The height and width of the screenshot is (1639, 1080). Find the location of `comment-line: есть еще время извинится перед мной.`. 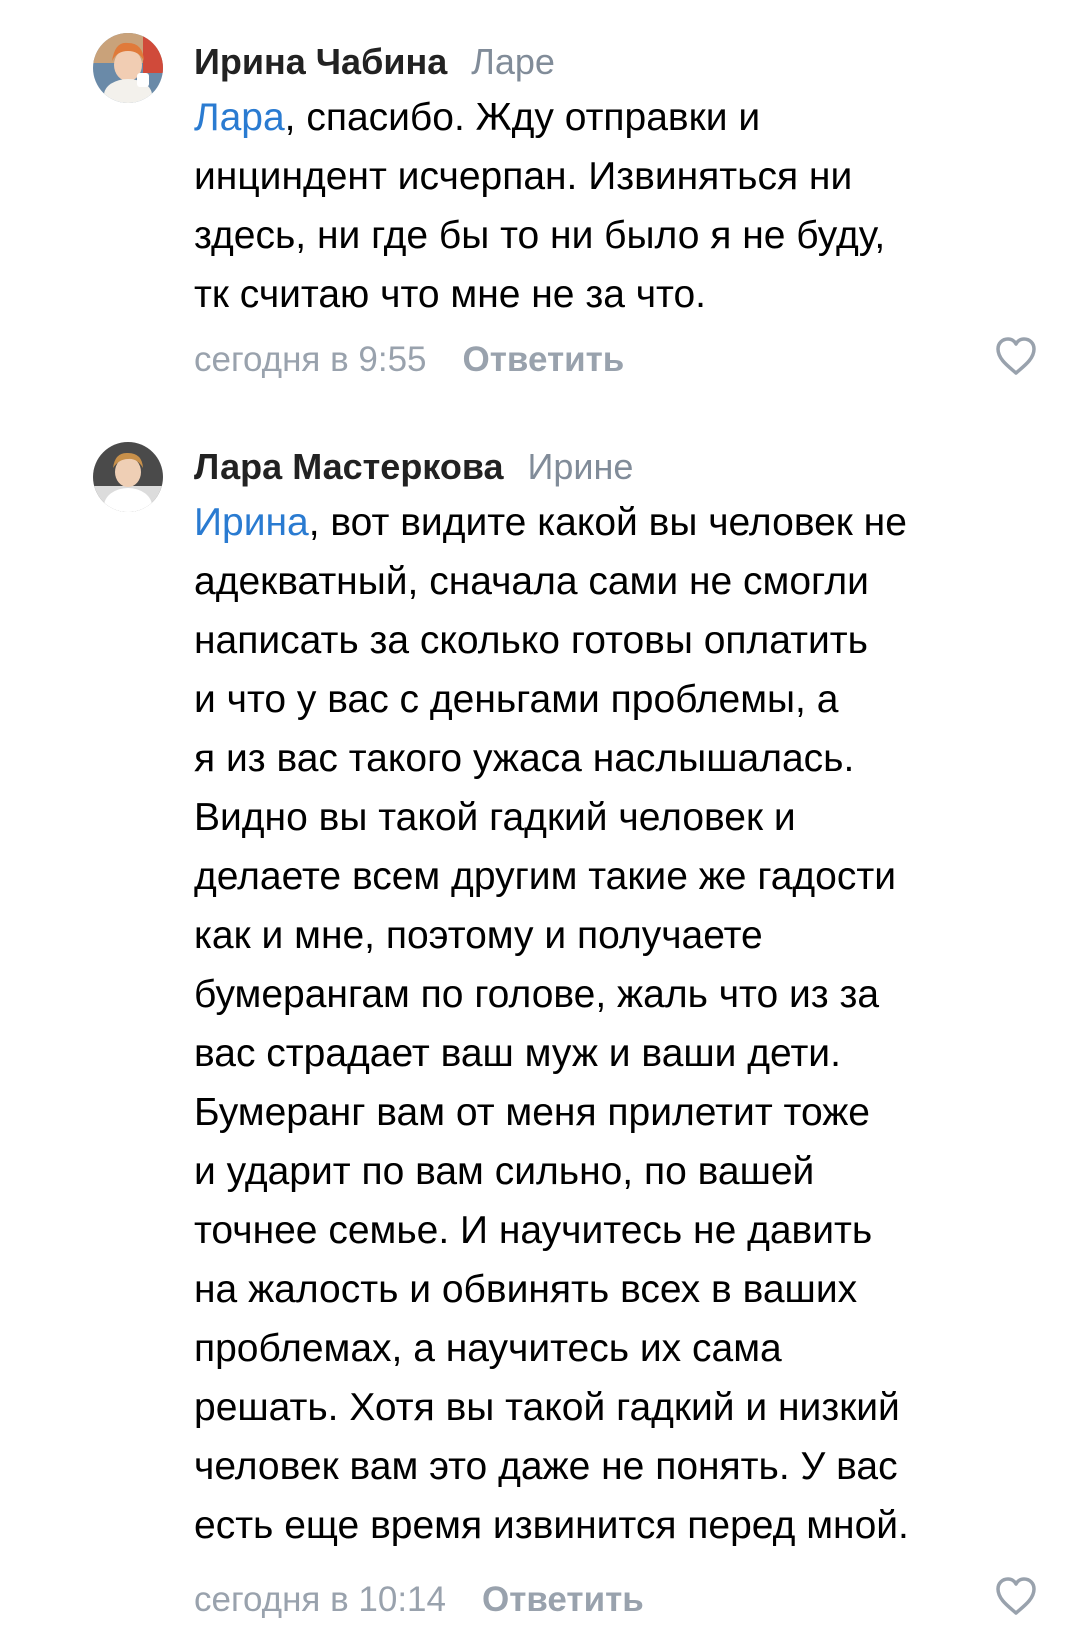

comment-line: есть еще время извинится перед мной. is located at coordinates (551, 1525).